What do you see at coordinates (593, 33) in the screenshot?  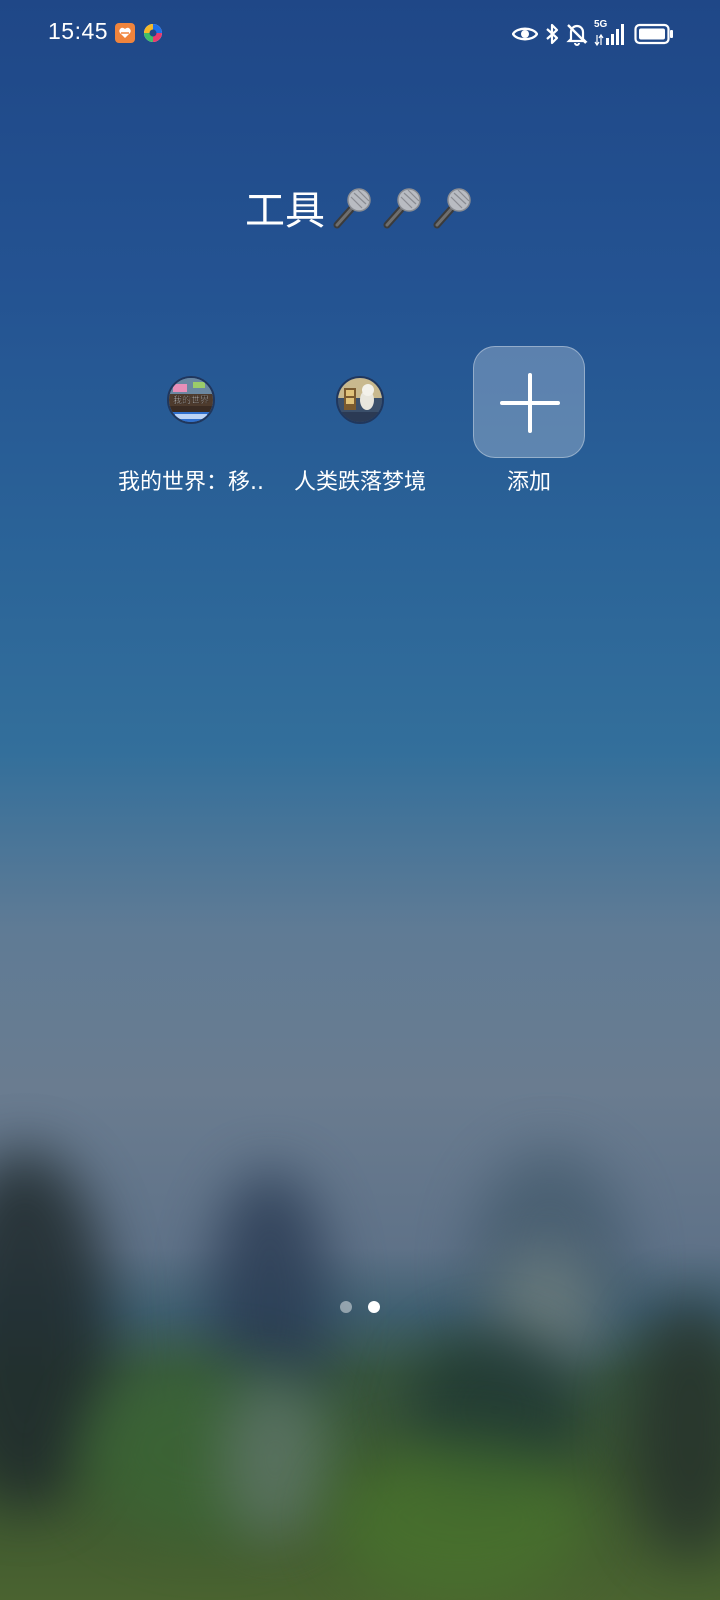 I see `status-right-icons: 5G` at bounding box center [593, 33].